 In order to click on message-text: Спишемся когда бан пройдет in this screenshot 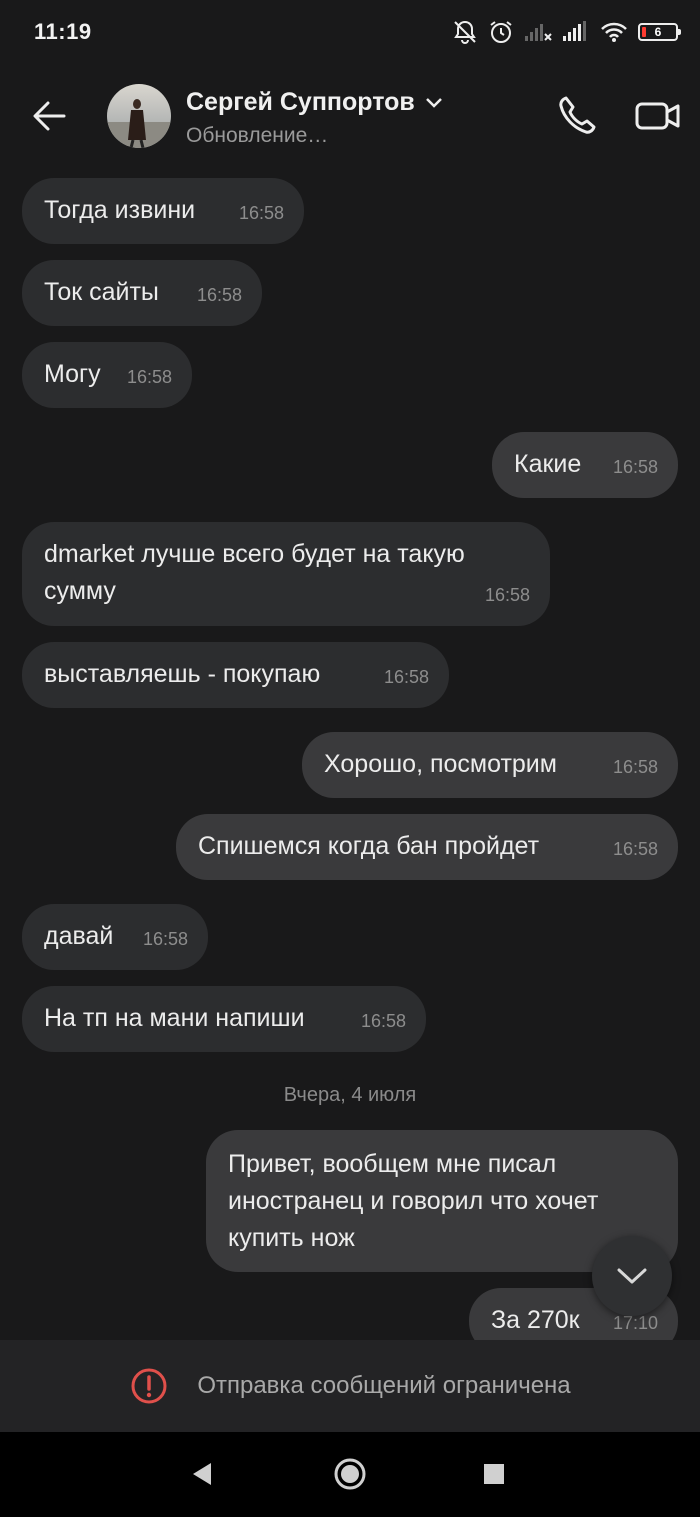, I will do `click(369, 846)`.